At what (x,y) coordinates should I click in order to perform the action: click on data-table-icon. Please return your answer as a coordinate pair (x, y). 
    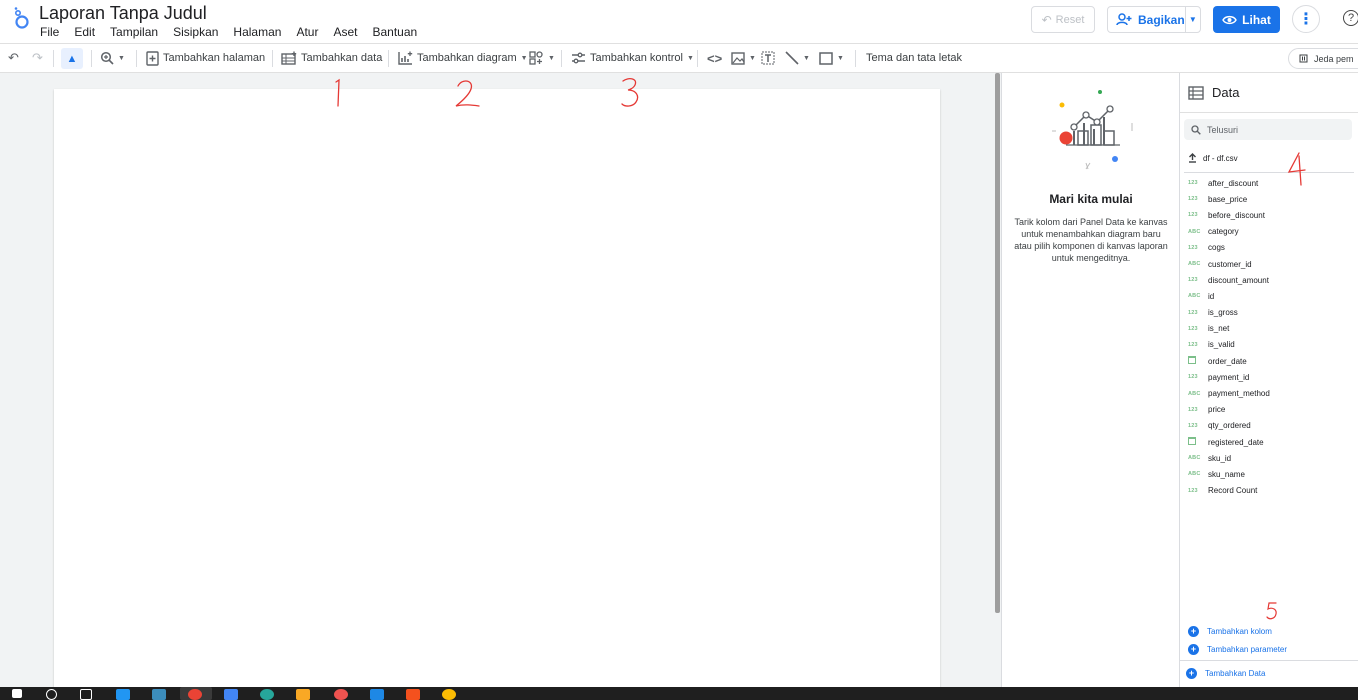
    Looking at the image, I should click on (1196, 92).